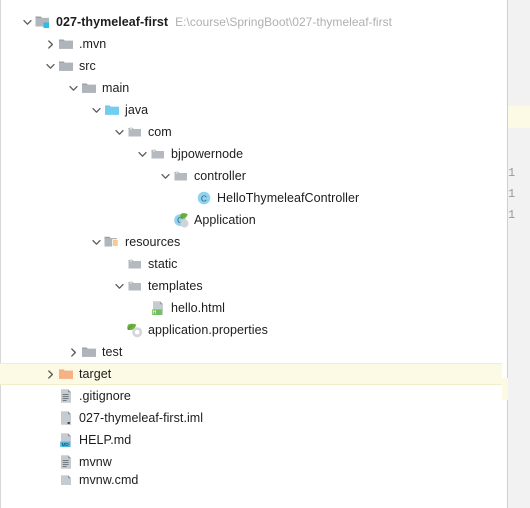  I want to click on tree-row-mvn-folder: .mvn, so click(251, 44).